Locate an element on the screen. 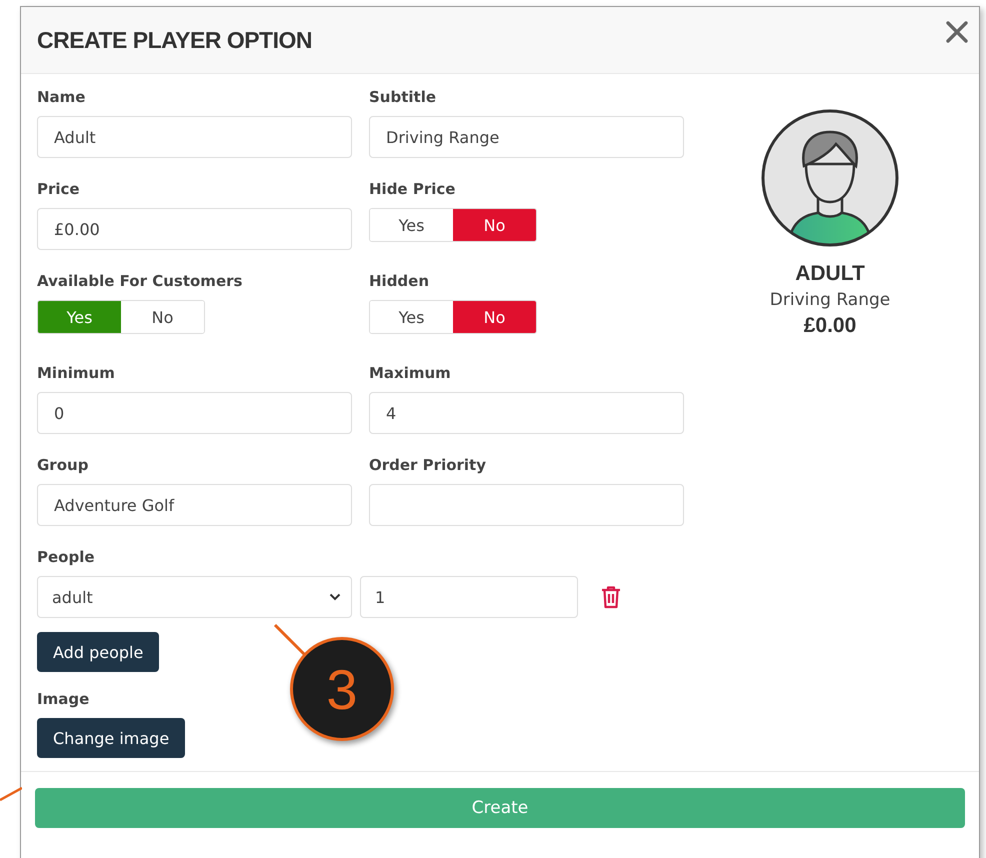 The image size is (986, 858). close-icon is located at coordinates (957, 32).